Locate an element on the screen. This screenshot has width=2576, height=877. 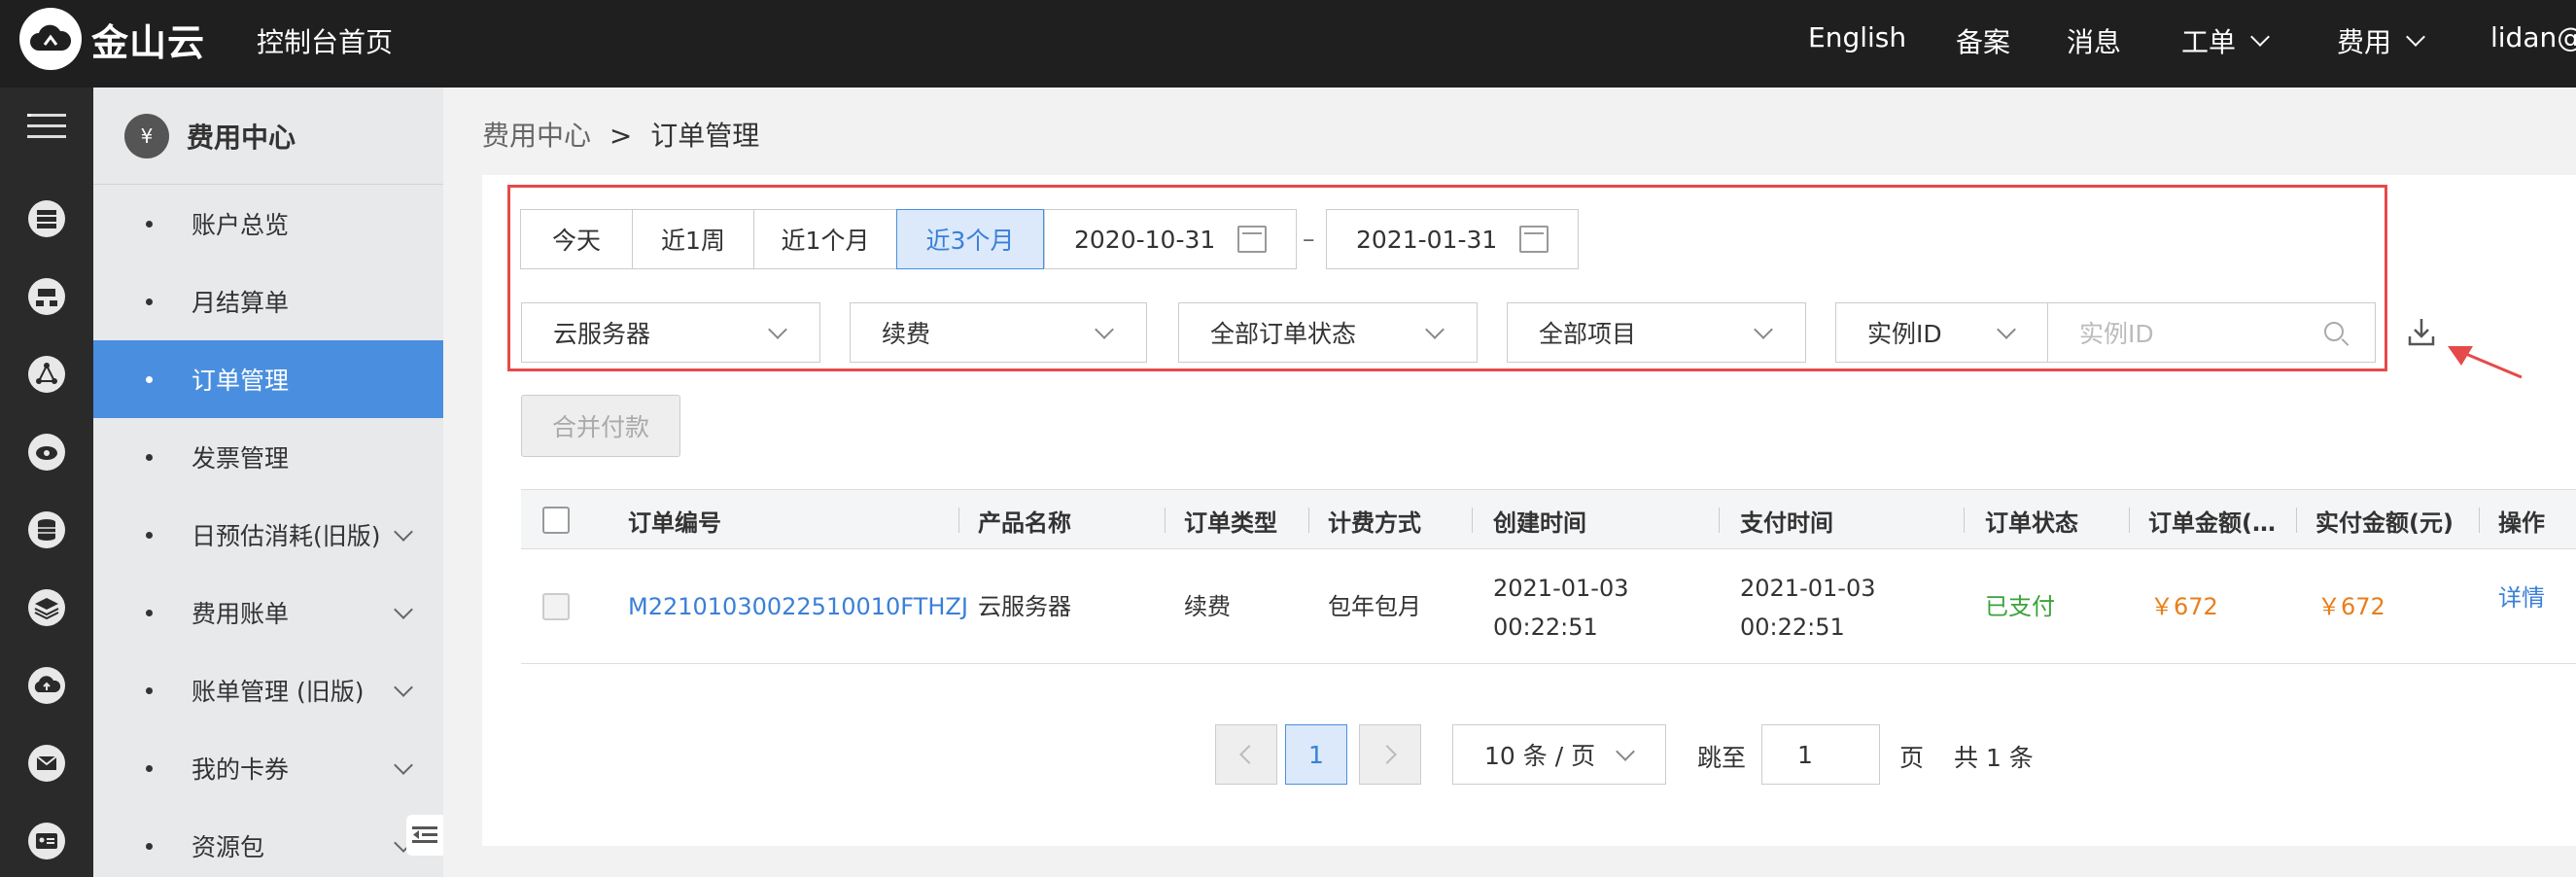
end-date-value: 2021-01-31 is located at coordinates (1427, 239).